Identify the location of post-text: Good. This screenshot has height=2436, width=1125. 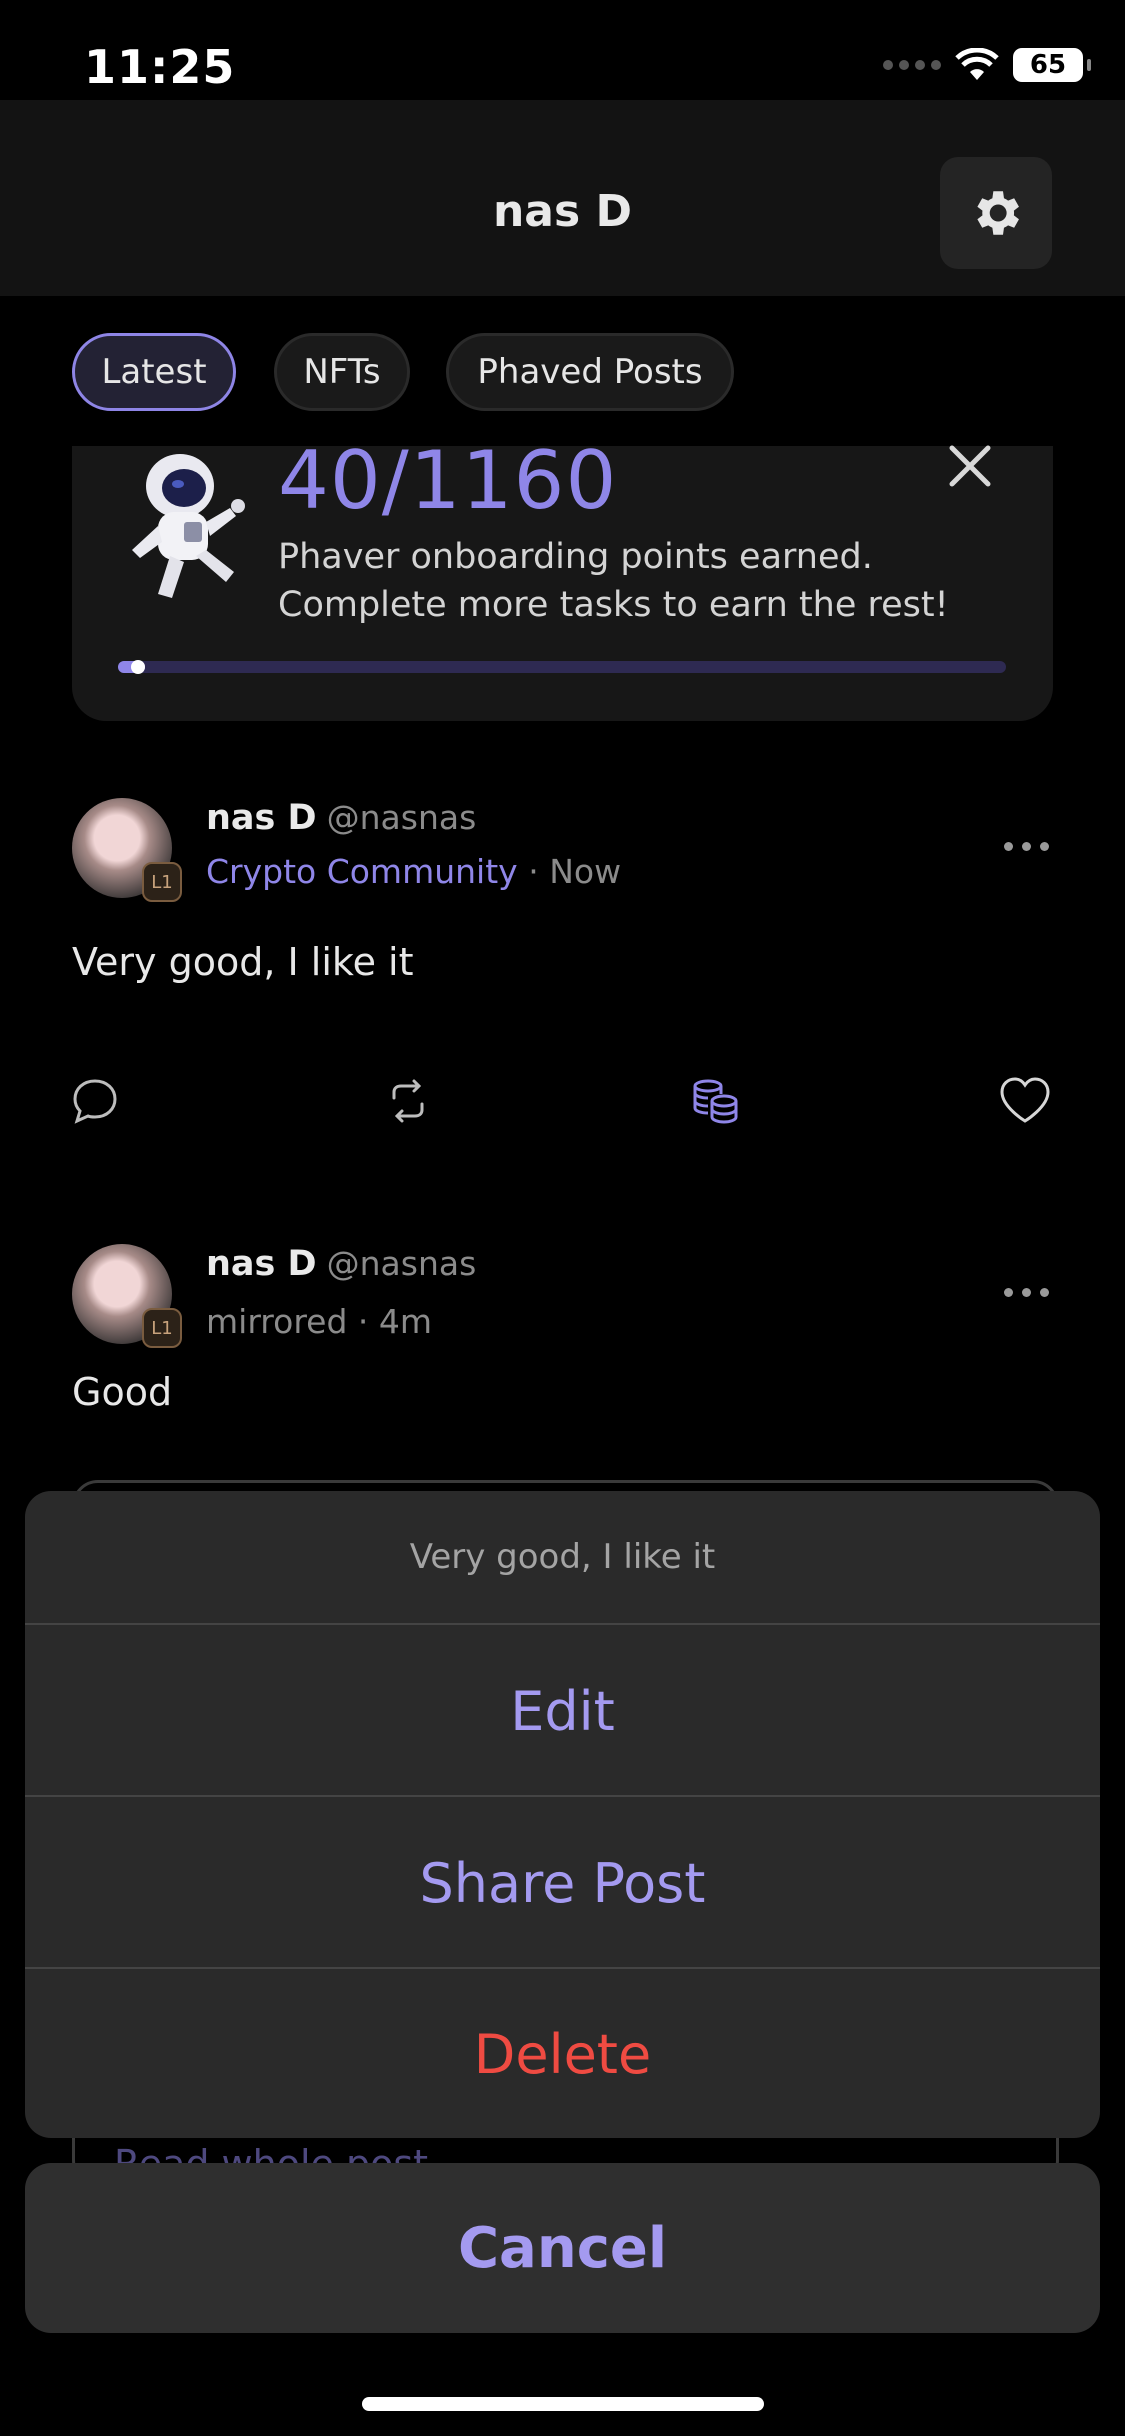
(122, 1392).